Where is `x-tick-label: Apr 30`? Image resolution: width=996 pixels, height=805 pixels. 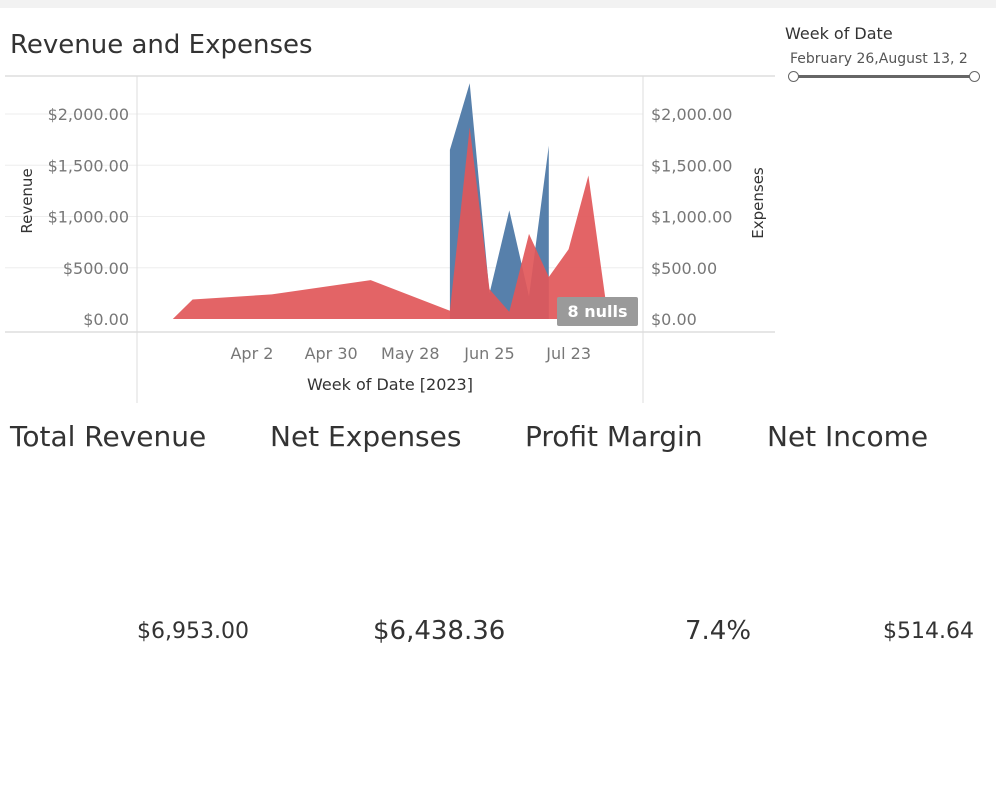 x-tick-label: Apr 30 is located at coordinates (331, 353).